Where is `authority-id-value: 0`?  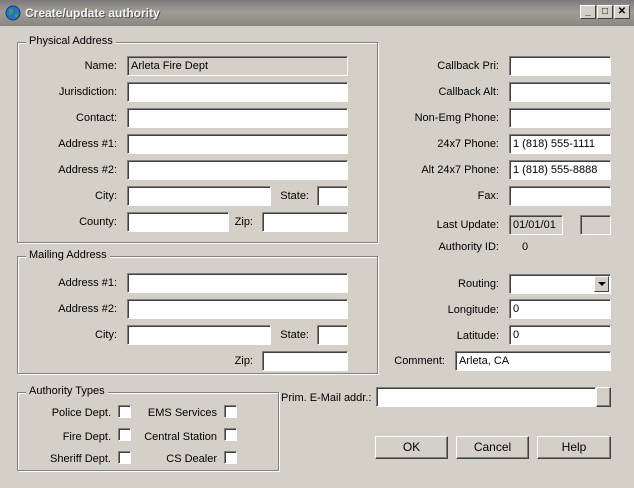 authority-id-value: 0 is located at coordinates (525, 247).